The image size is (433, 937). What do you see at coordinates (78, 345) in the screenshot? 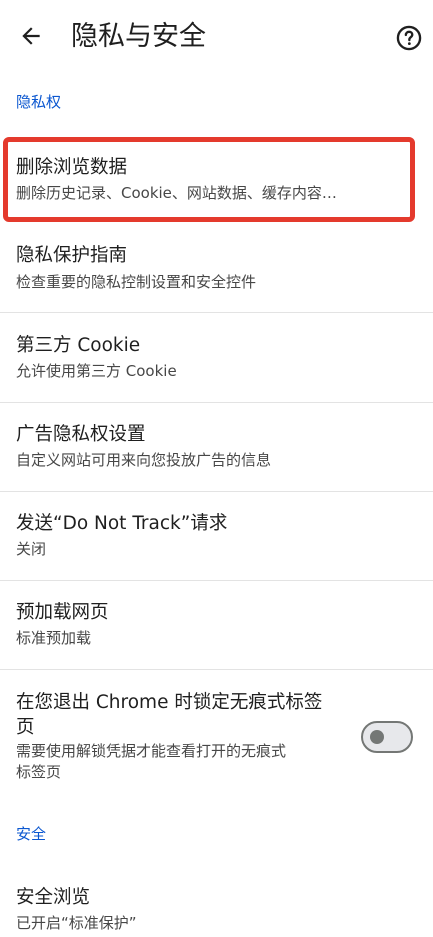
I see `item-title: 第三方 Cookie` at bounding box center [78, 345].